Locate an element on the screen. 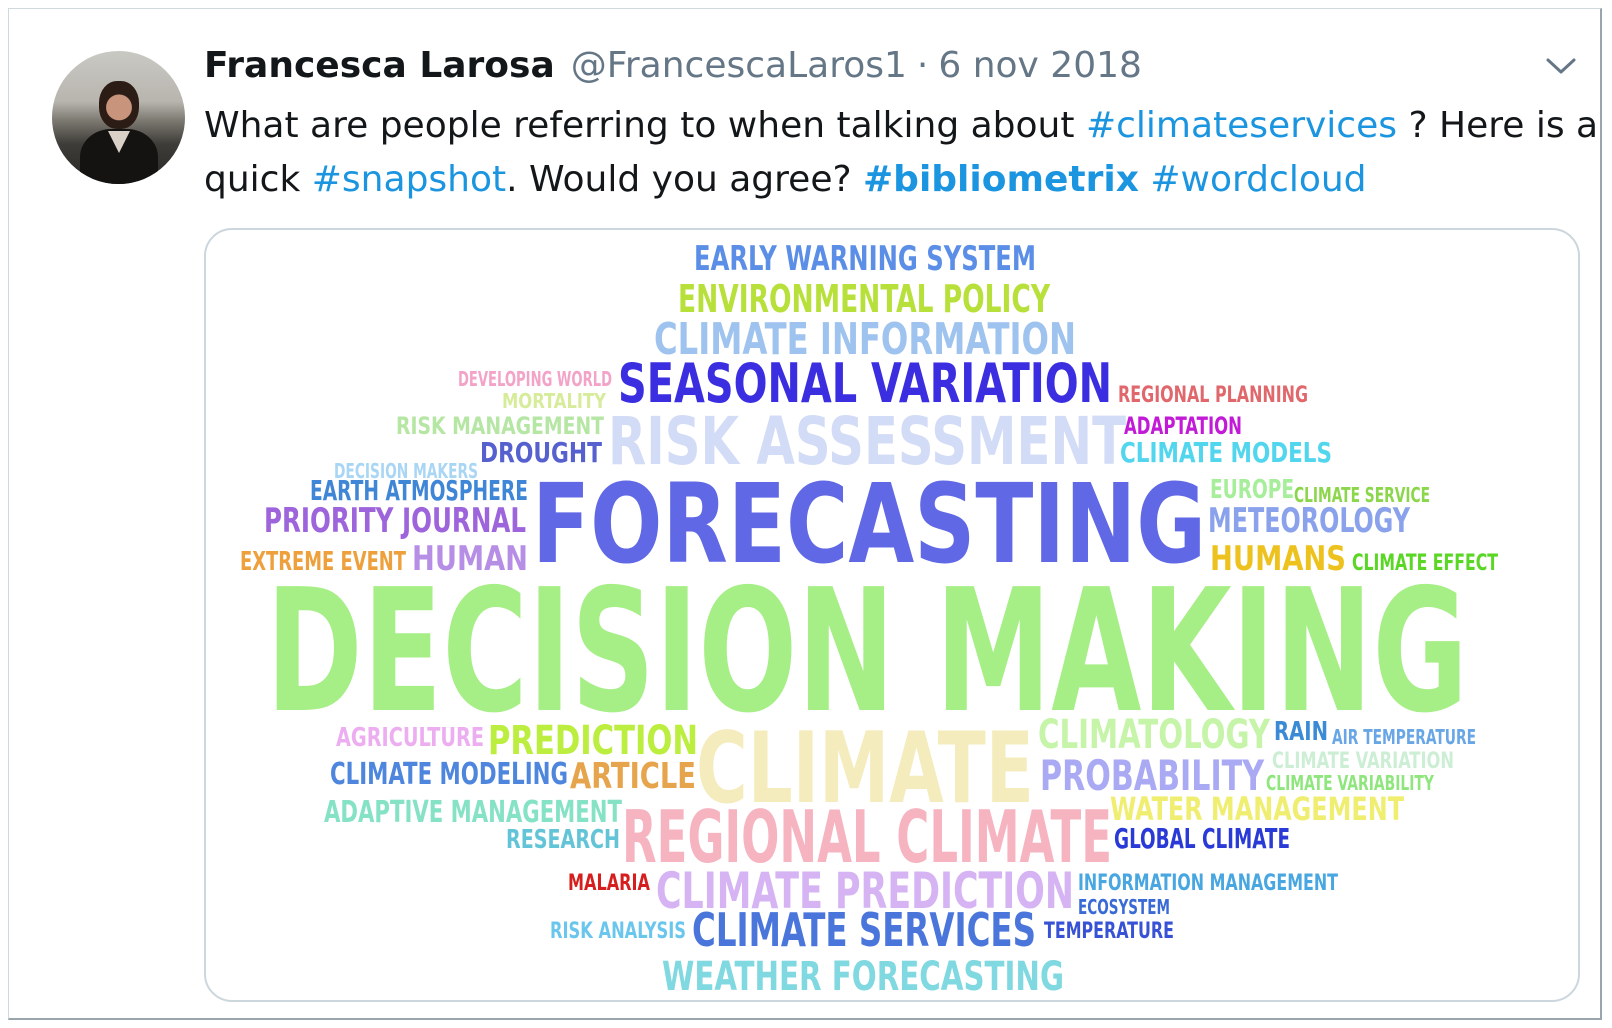 The image size is (1612, 1028). wordcloud-word: ARTICLE is located at coordinates (633, 776).